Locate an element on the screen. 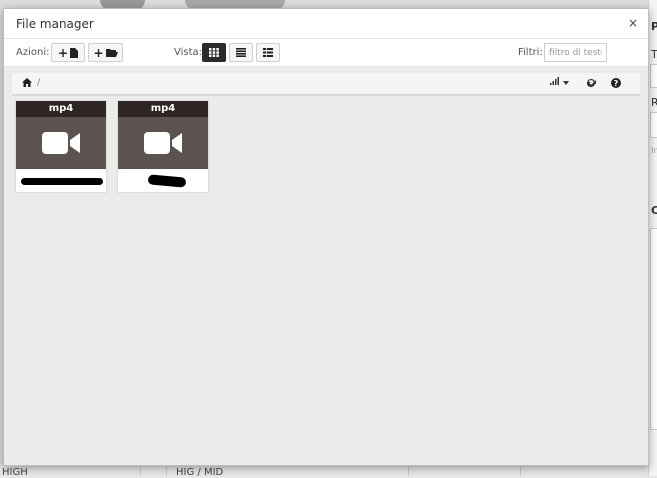 The width and height of the screenshot is (657, 478). add-folder-button: + is located at coordinates (105, 52).